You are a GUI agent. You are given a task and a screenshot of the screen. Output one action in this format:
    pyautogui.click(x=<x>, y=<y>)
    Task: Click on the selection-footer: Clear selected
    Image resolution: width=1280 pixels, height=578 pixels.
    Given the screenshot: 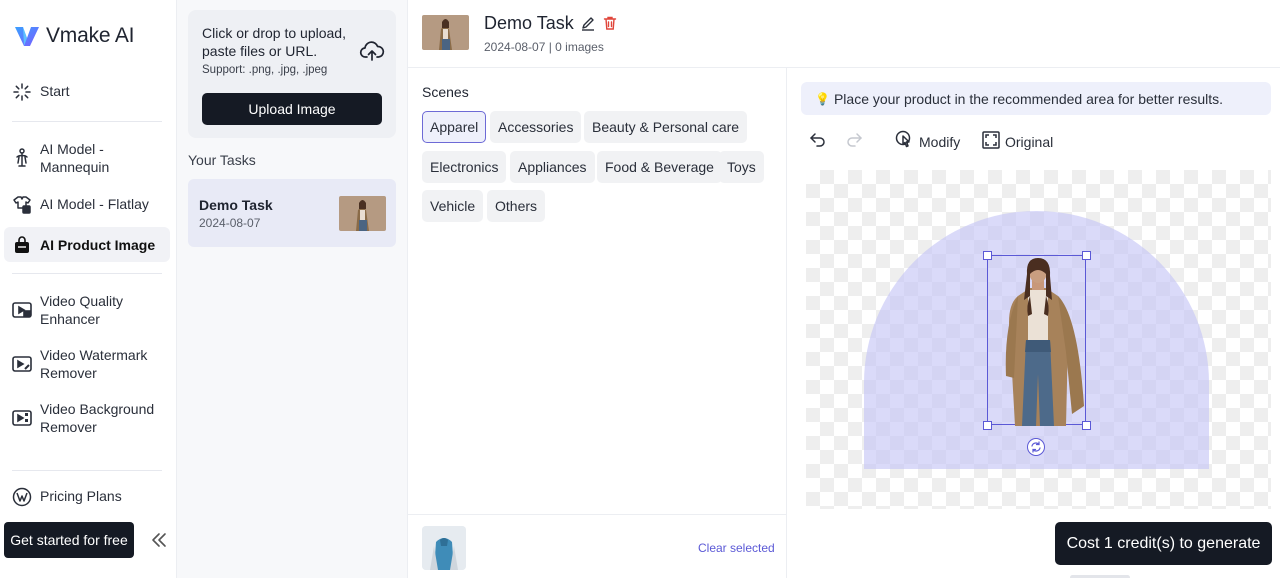 What is the action you would take?
    pyautogui.click(x=597, y=546)
    